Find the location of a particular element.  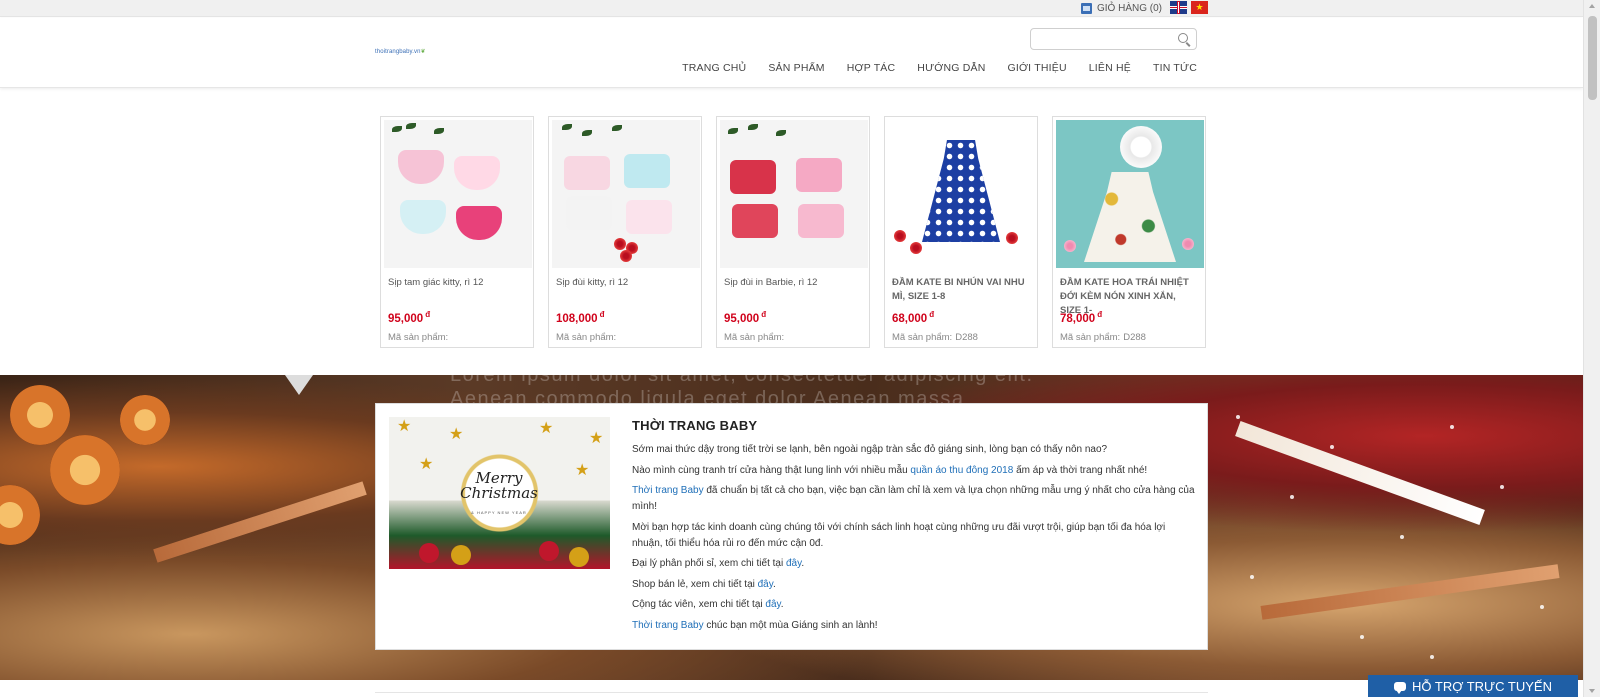

support-label: HỖ TRỢ TRỰC TUYẾN is located at coordinates (1482, 686).